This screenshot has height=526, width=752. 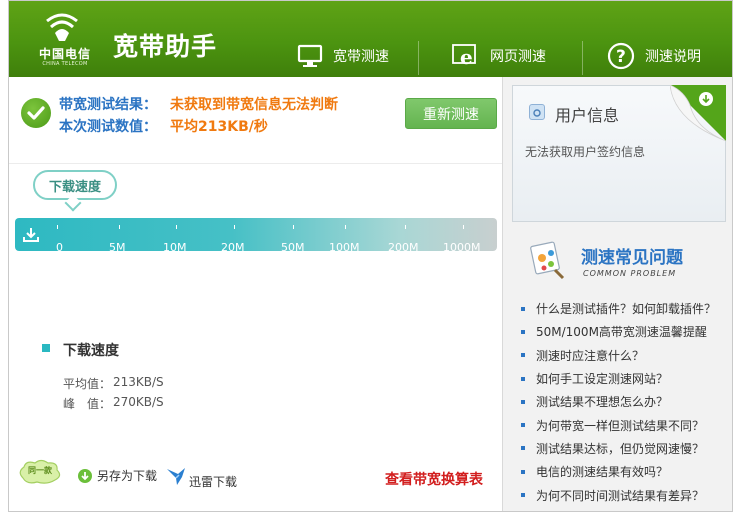 I want to click on user-info-message: 无法获取用户签约信息, so click(x=585, y=152).